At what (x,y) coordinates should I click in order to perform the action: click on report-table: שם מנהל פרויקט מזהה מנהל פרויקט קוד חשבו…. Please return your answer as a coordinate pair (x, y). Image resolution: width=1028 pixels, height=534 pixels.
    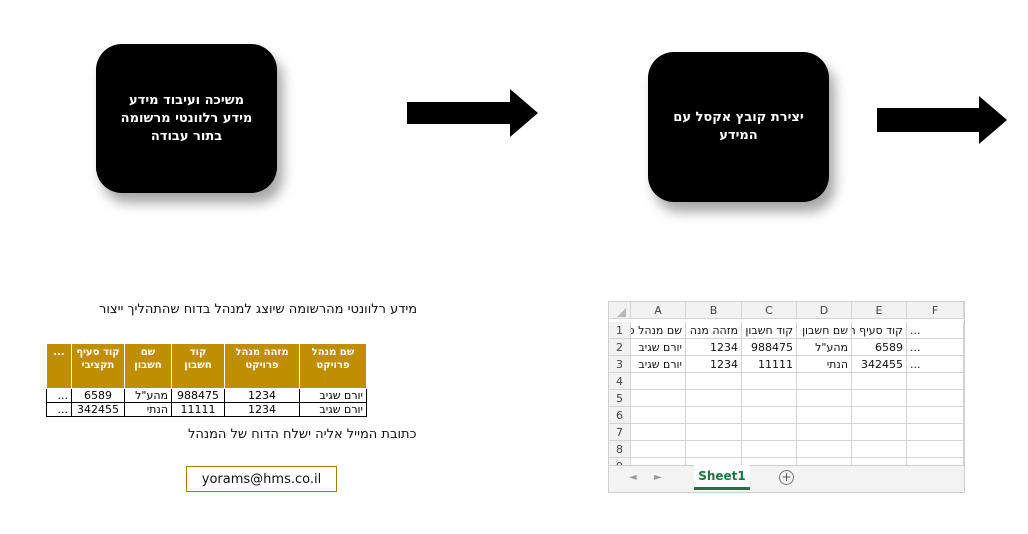
    Looking at the image, I should click on (206, 380).